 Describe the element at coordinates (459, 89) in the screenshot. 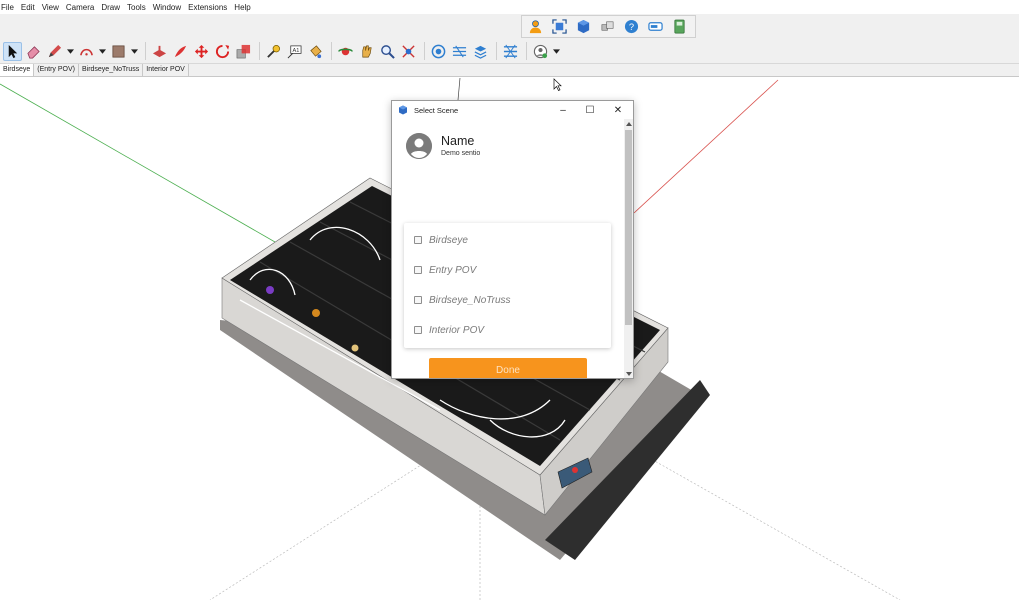

I see `blue-axis` at that location.